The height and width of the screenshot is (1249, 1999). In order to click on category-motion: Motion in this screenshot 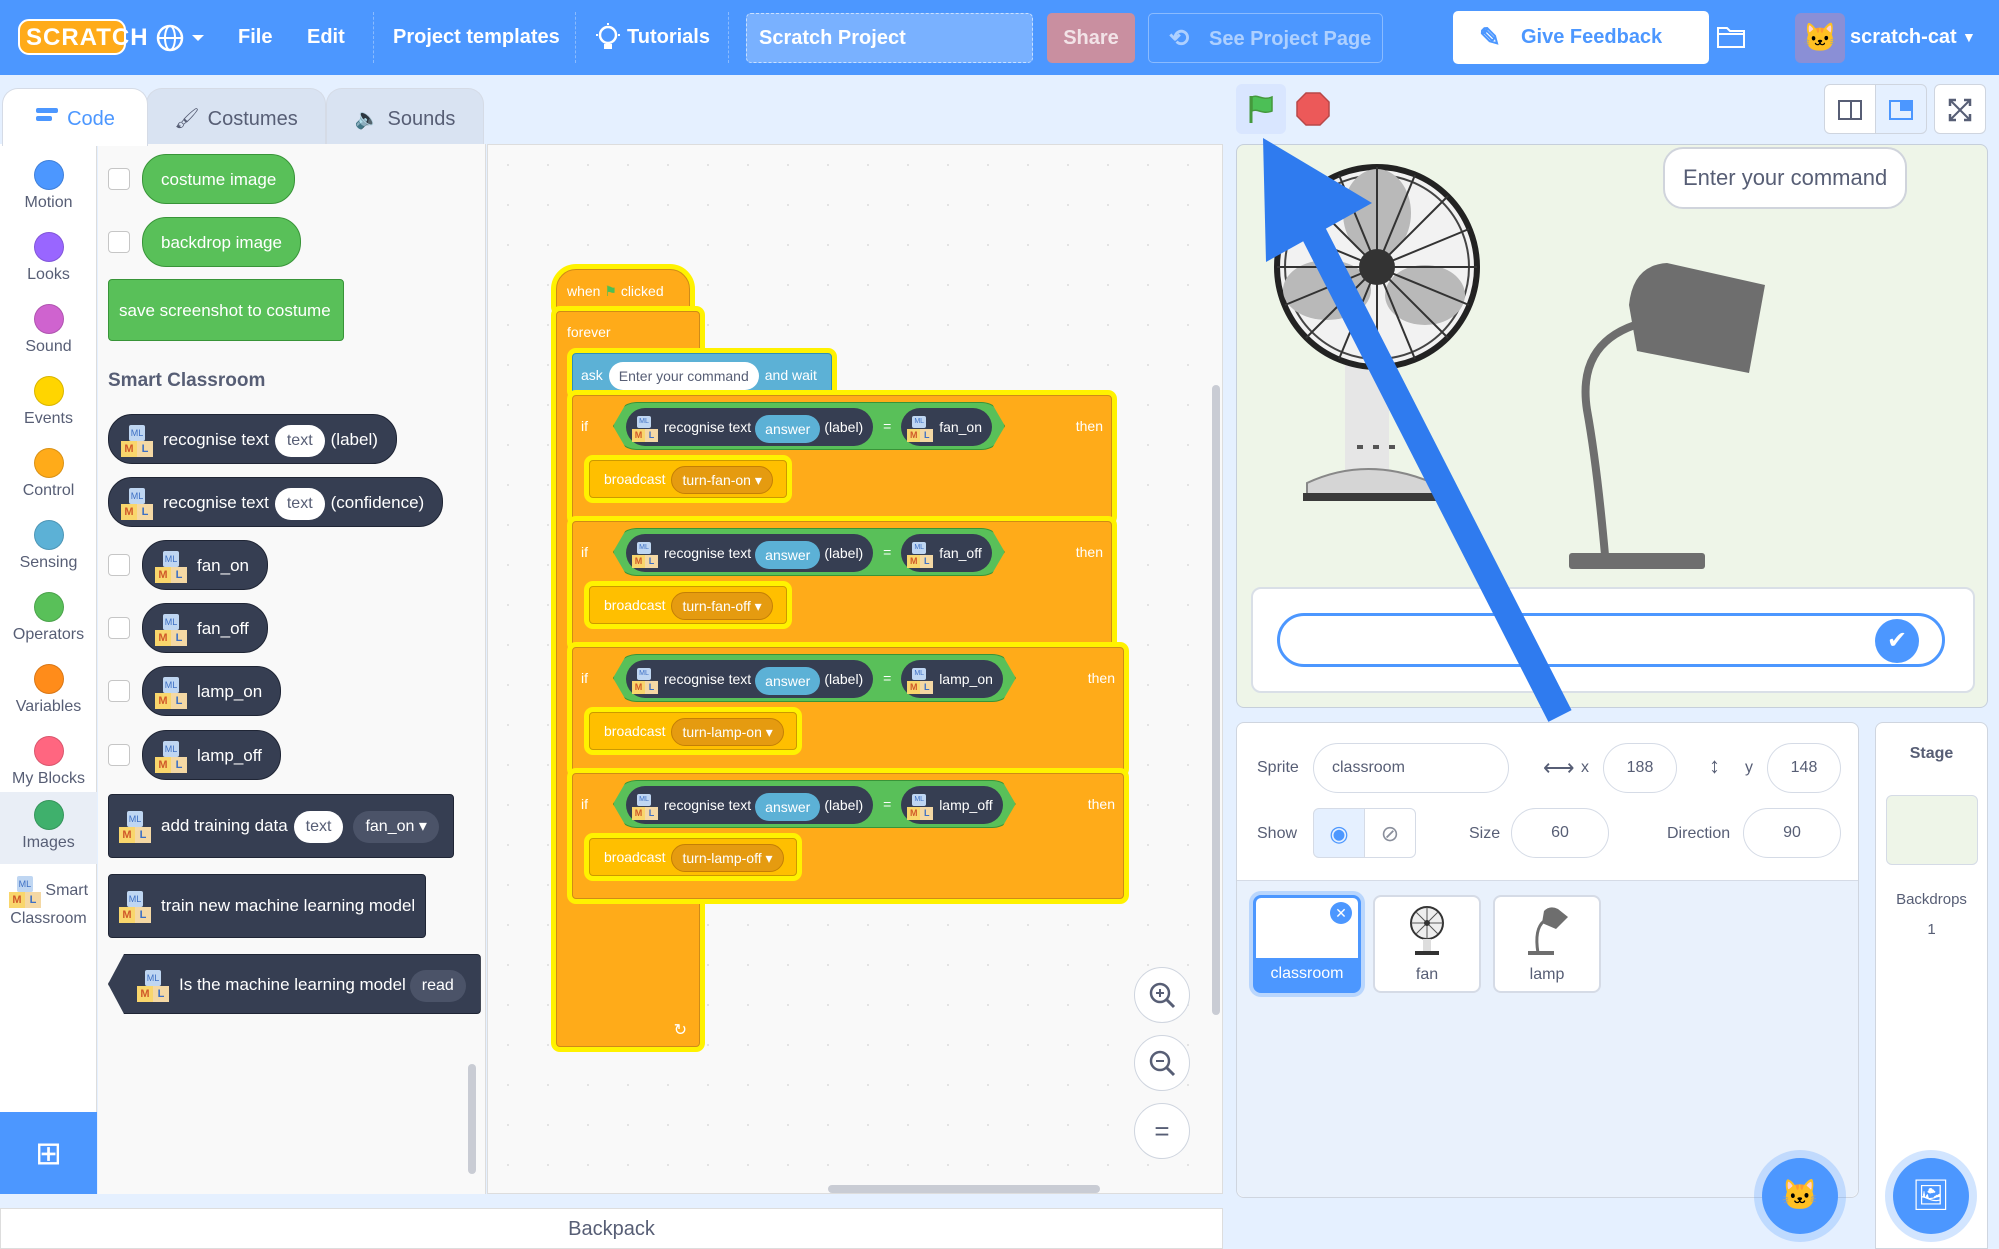, I will do `click(48, 187)`.